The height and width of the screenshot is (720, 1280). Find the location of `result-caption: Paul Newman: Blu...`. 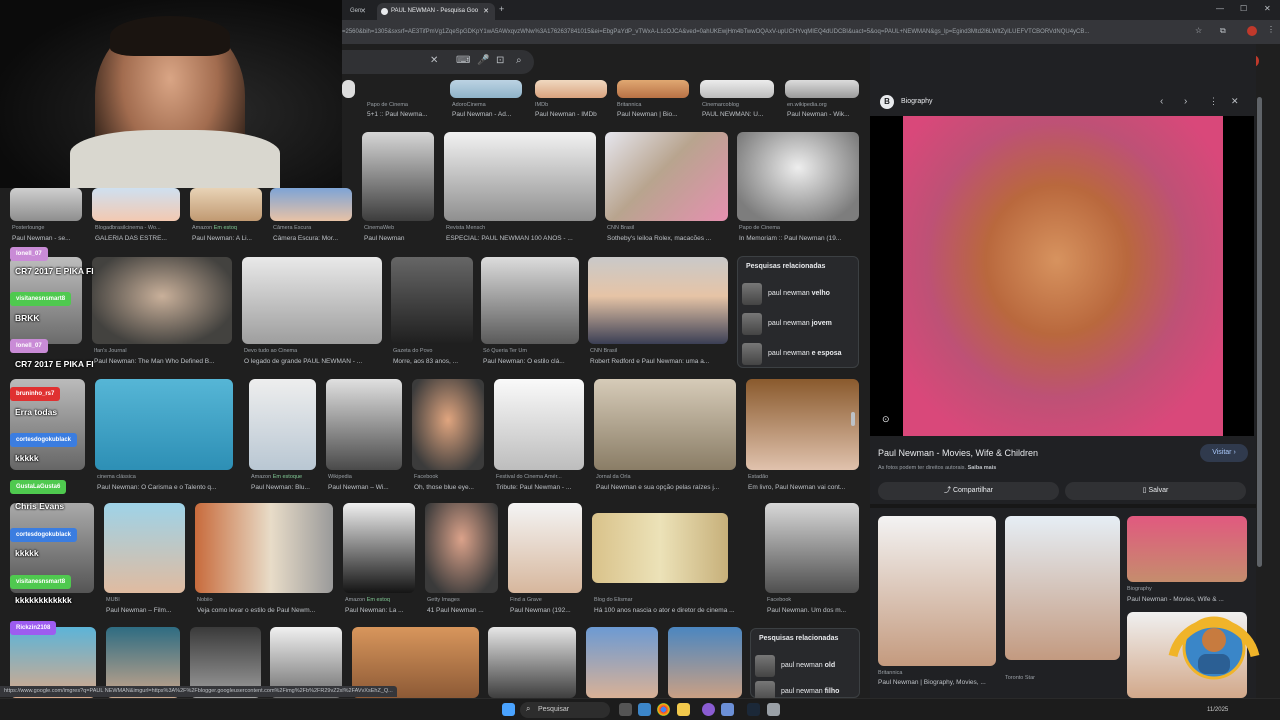

result-caption: Paul Newman: Blu... is located at coordinates (286, 487).